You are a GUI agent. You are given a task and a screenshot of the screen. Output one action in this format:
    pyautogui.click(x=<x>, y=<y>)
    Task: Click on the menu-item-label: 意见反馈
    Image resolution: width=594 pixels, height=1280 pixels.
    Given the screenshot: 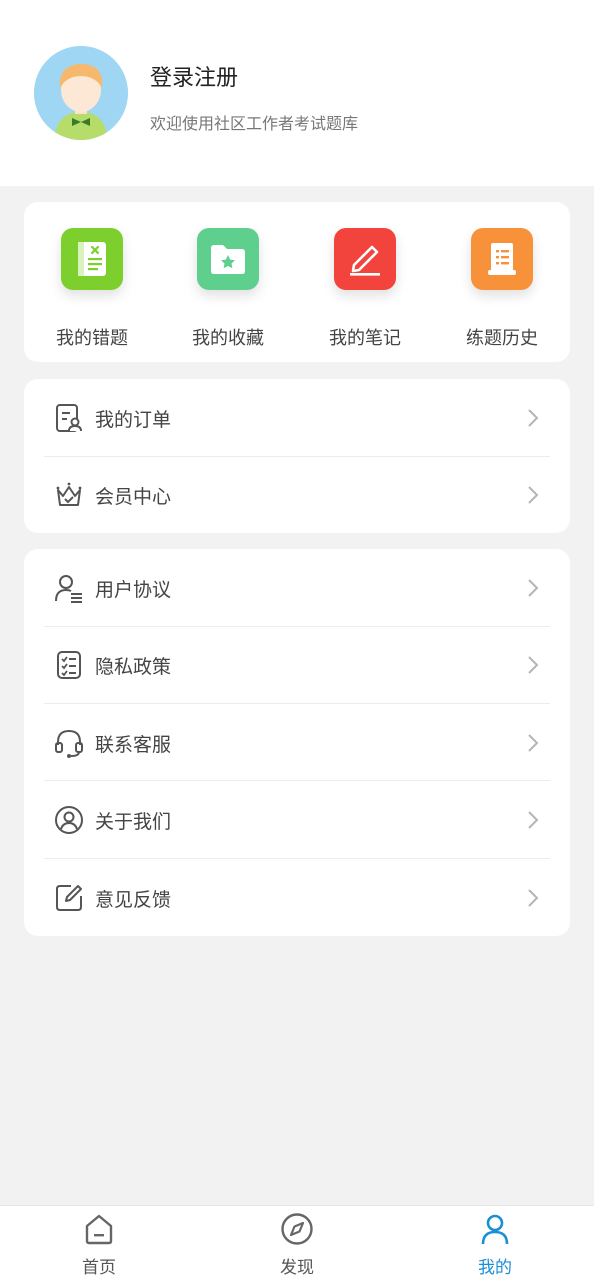 What is the action you would take?
    pyautogui.click(x=133, y=900)
    